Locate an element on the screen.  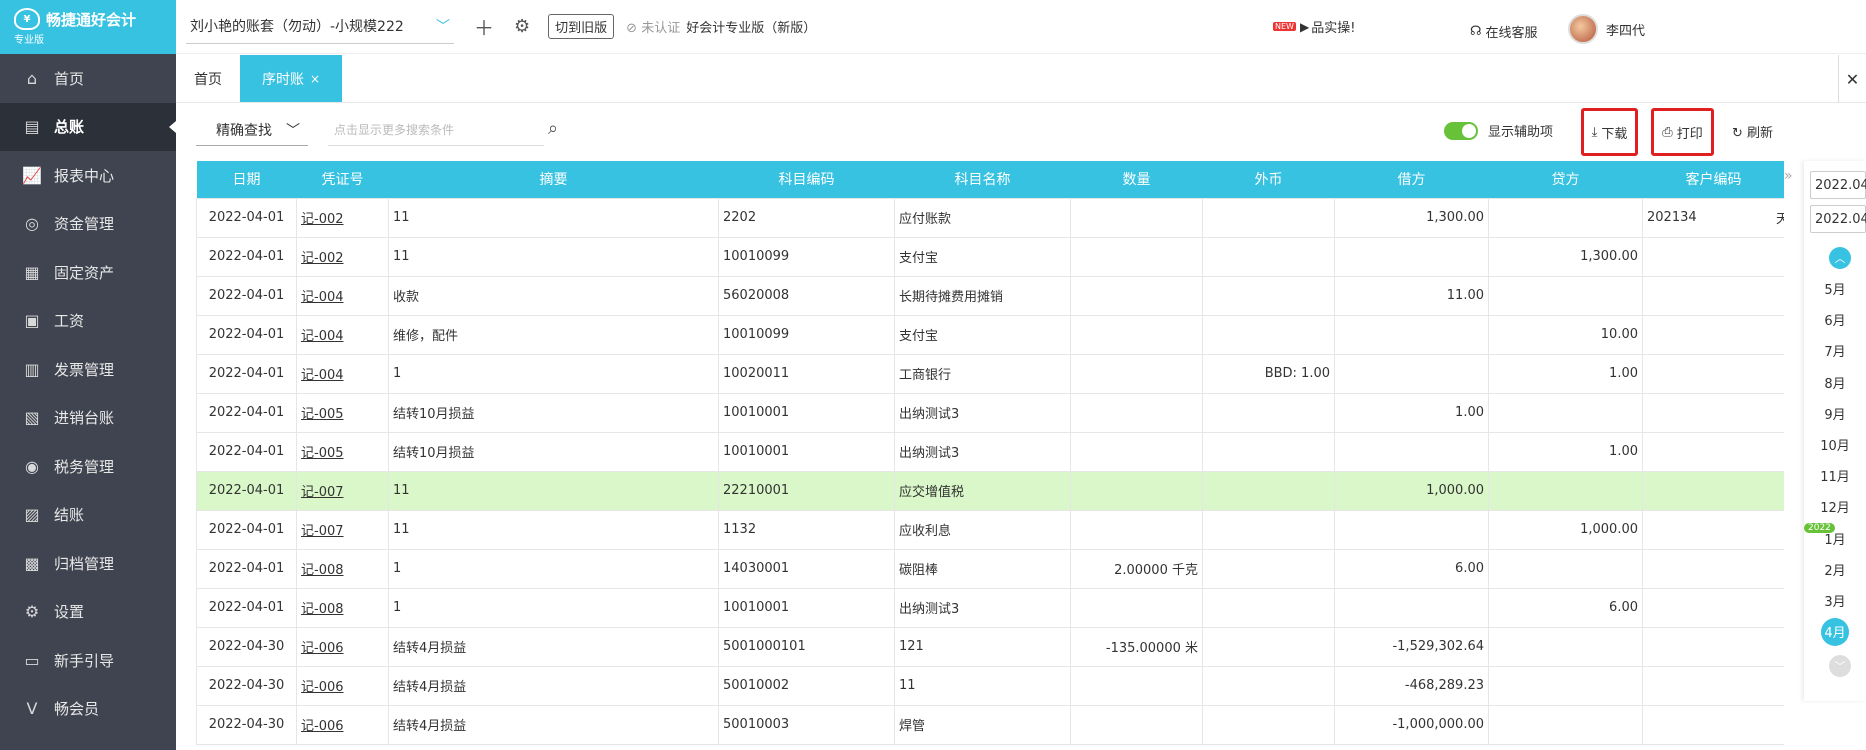
precise-search-select: 精确查找 ﹀ is located at coordinates (252, 130).